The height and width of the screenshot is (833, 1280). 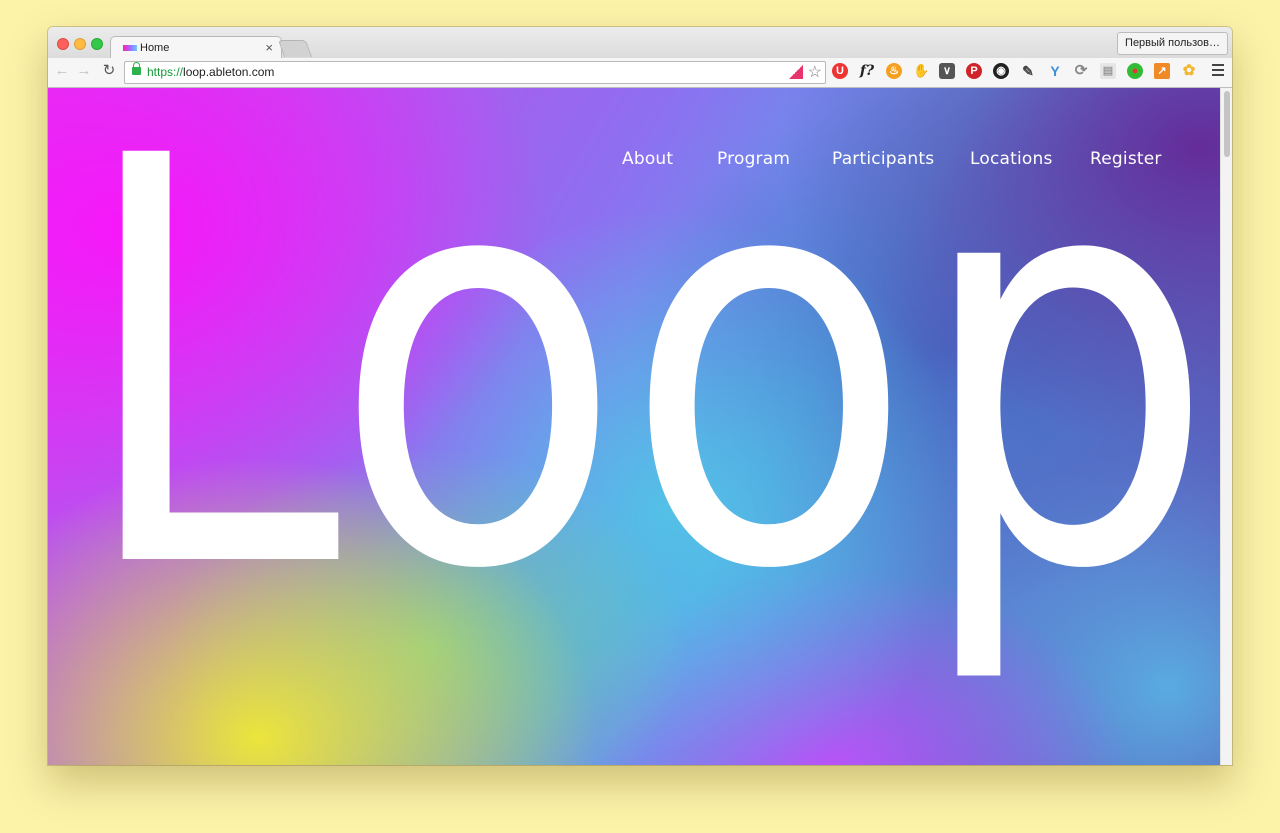 I want to click on refresh-circle-icon: ⟳, so click(x=1081, y=71).